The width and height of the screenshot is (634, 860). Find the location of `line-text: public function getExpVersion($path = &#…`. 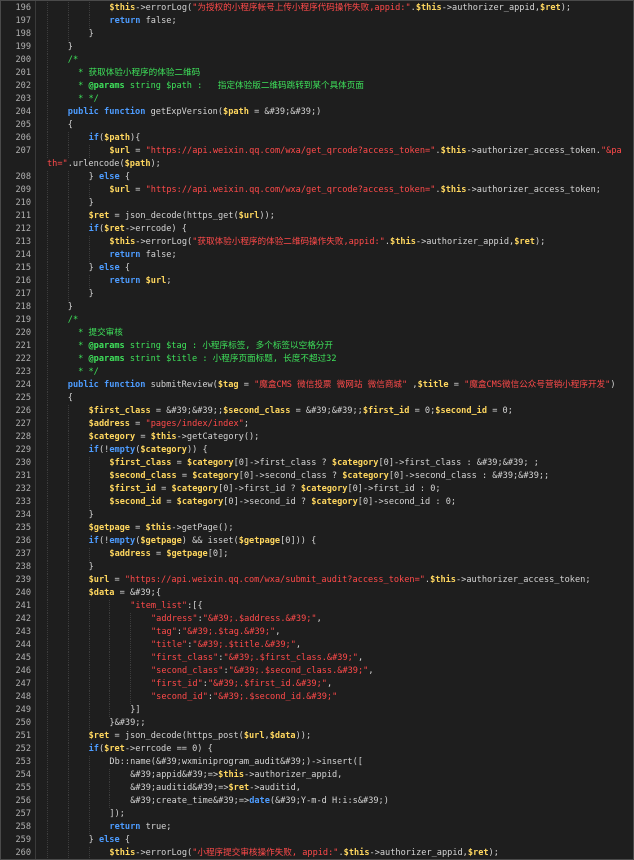

line-text: public function getExpVersion($path = &#… is located at coordinates (195, 112).